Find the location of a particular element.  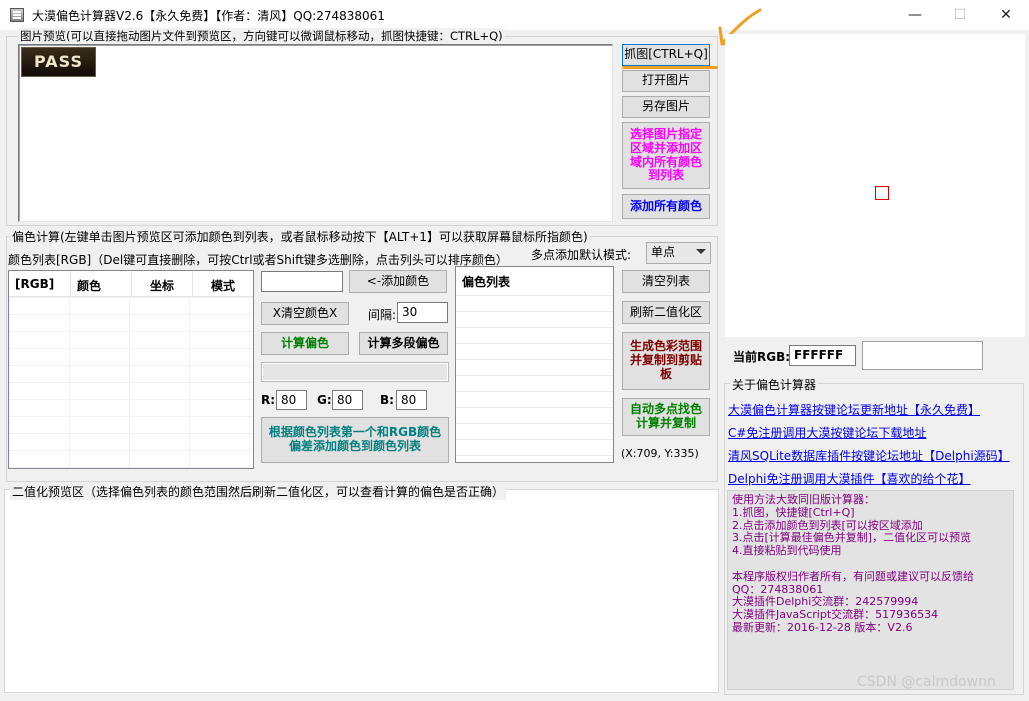

multipoint-mode-label: 多点添加默认模式: is located at coordinates (581, 255).